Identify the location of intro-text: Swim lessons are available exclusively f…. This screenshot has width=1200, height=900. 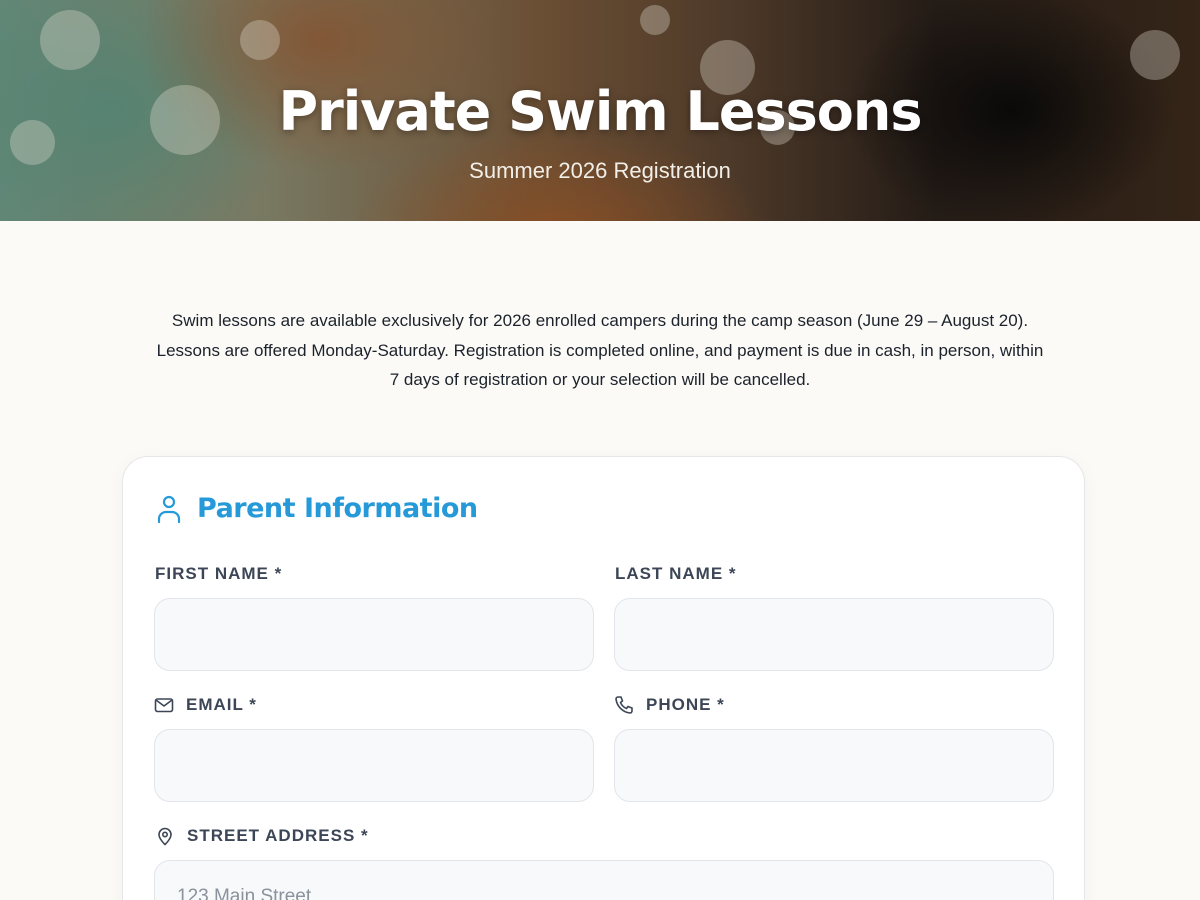
(600, 350).